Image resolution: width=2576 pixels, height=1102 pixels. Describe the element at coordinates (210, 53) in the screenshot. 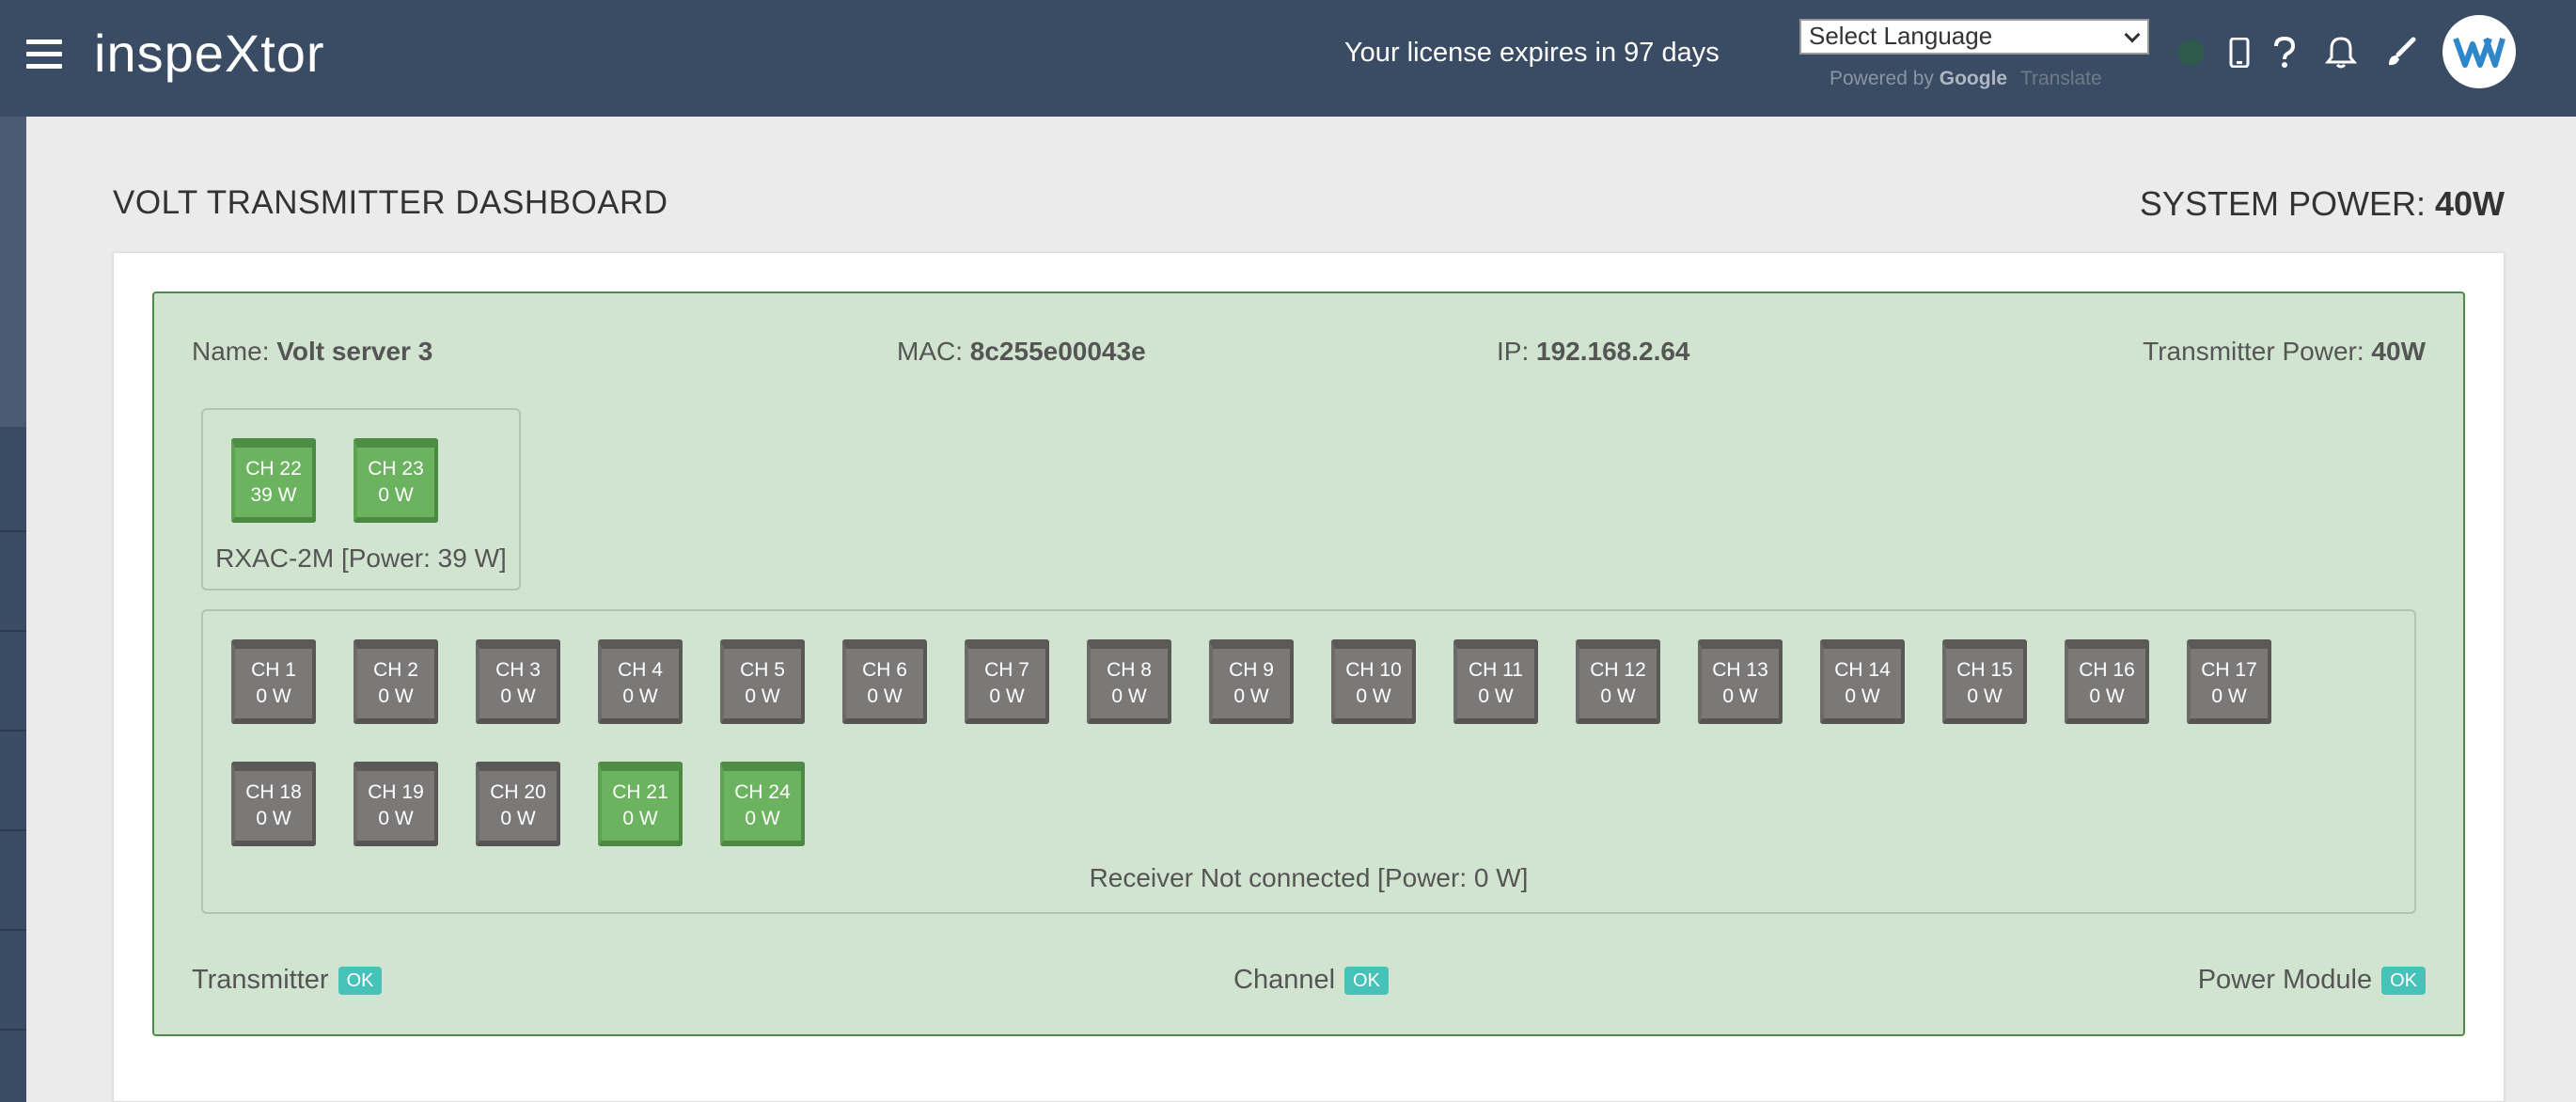

I see `app-title: inspeXtor` at that location.